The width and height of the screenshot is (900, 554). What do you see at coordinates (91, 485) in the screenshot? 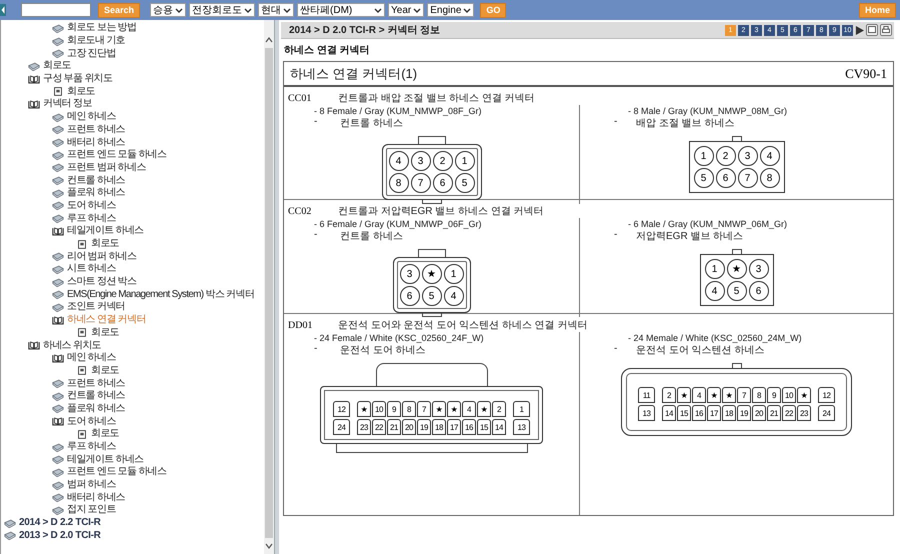
I see `tree-item: 범퍼 하네스` at bounding box center [91, 485].